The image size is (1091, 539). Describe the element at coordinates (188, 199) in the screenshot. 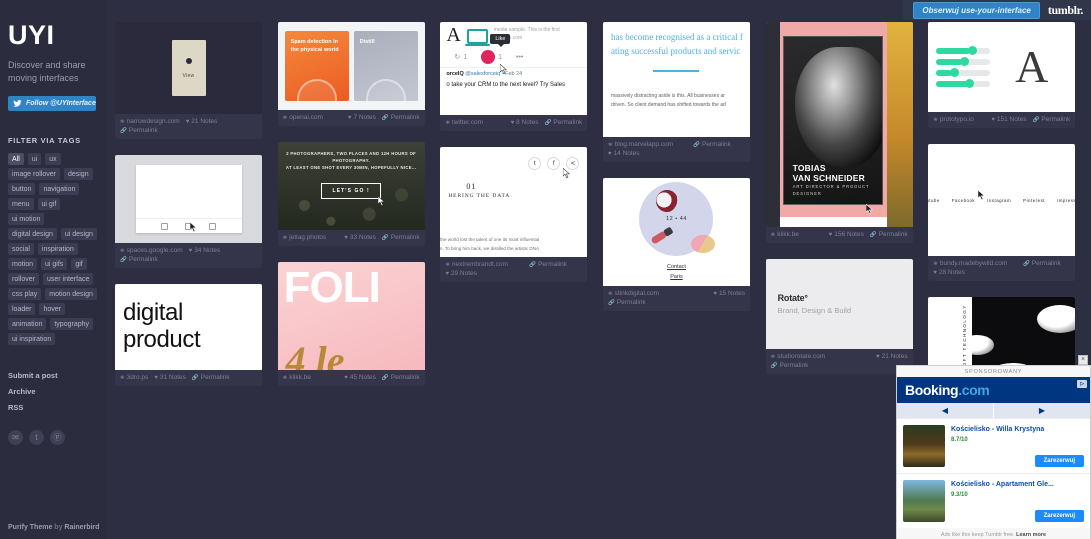

I see `post-thumbnail` at that location.